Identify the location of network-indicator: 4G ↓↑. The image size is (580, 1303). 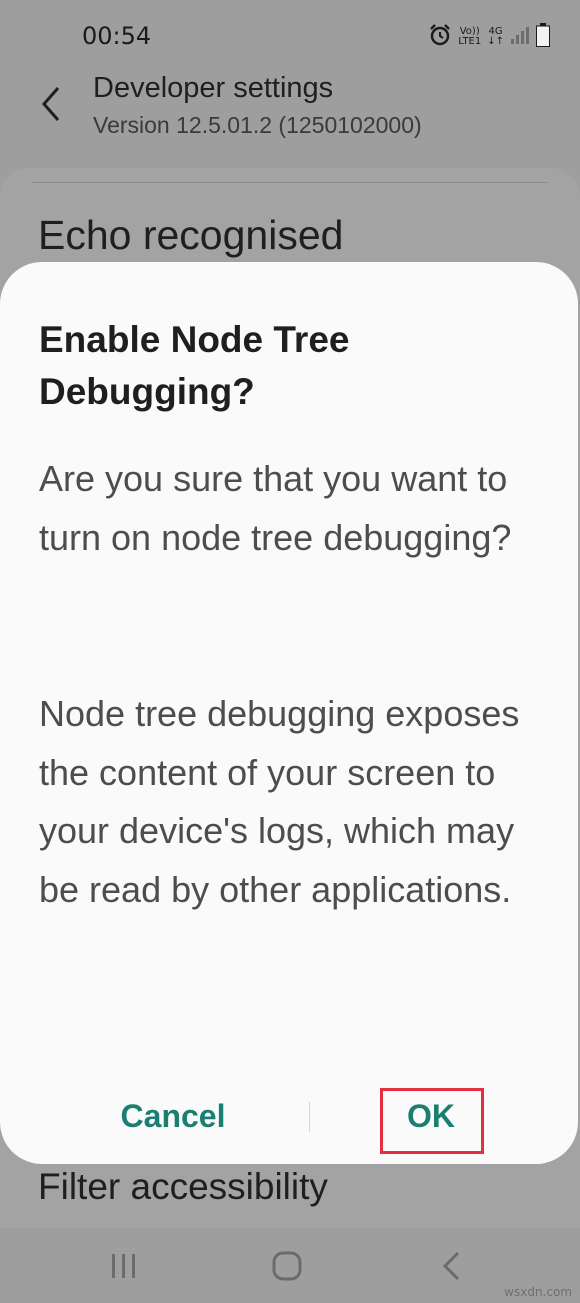
(495, 37).